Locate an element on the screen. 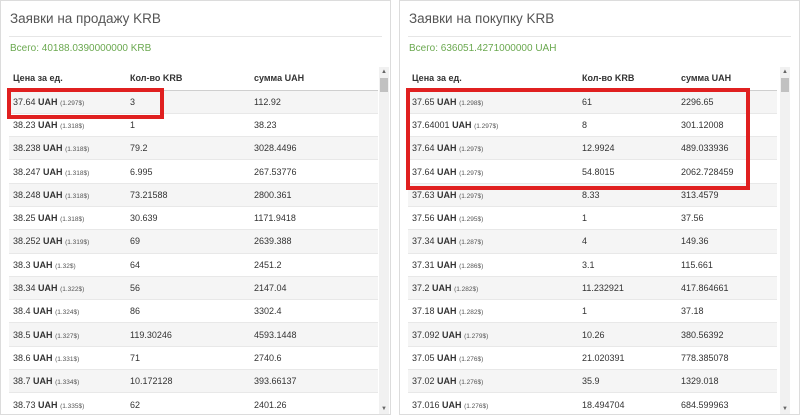 This screenshot has width=800, height=415. table-header-row: Цена за ед. Кол-во KRB сумма UAH is located at coordinates (193, 79).